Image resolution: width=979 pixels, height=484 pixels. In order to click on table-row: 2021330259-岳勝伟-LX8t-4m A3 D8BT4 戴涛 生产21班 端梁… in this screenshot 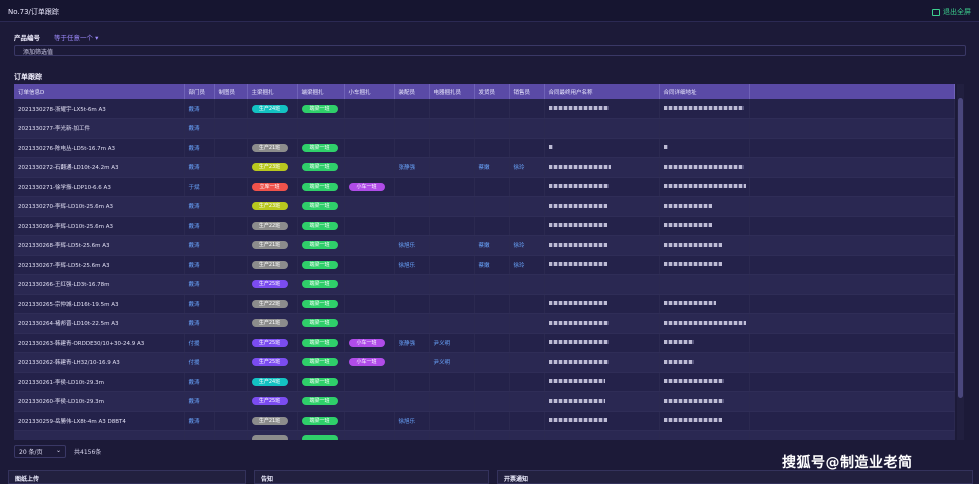, I will do `click(484, 421)`.